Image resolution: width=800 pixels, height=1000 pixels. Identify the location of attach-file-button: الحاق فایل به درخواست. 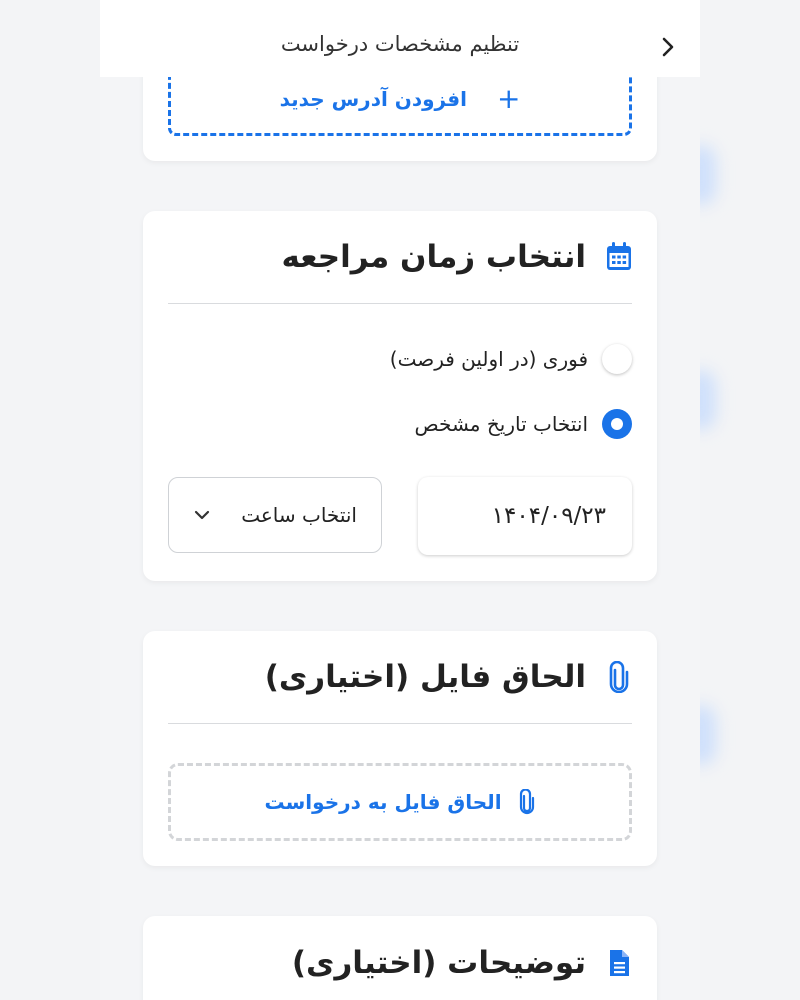
(400, 802).